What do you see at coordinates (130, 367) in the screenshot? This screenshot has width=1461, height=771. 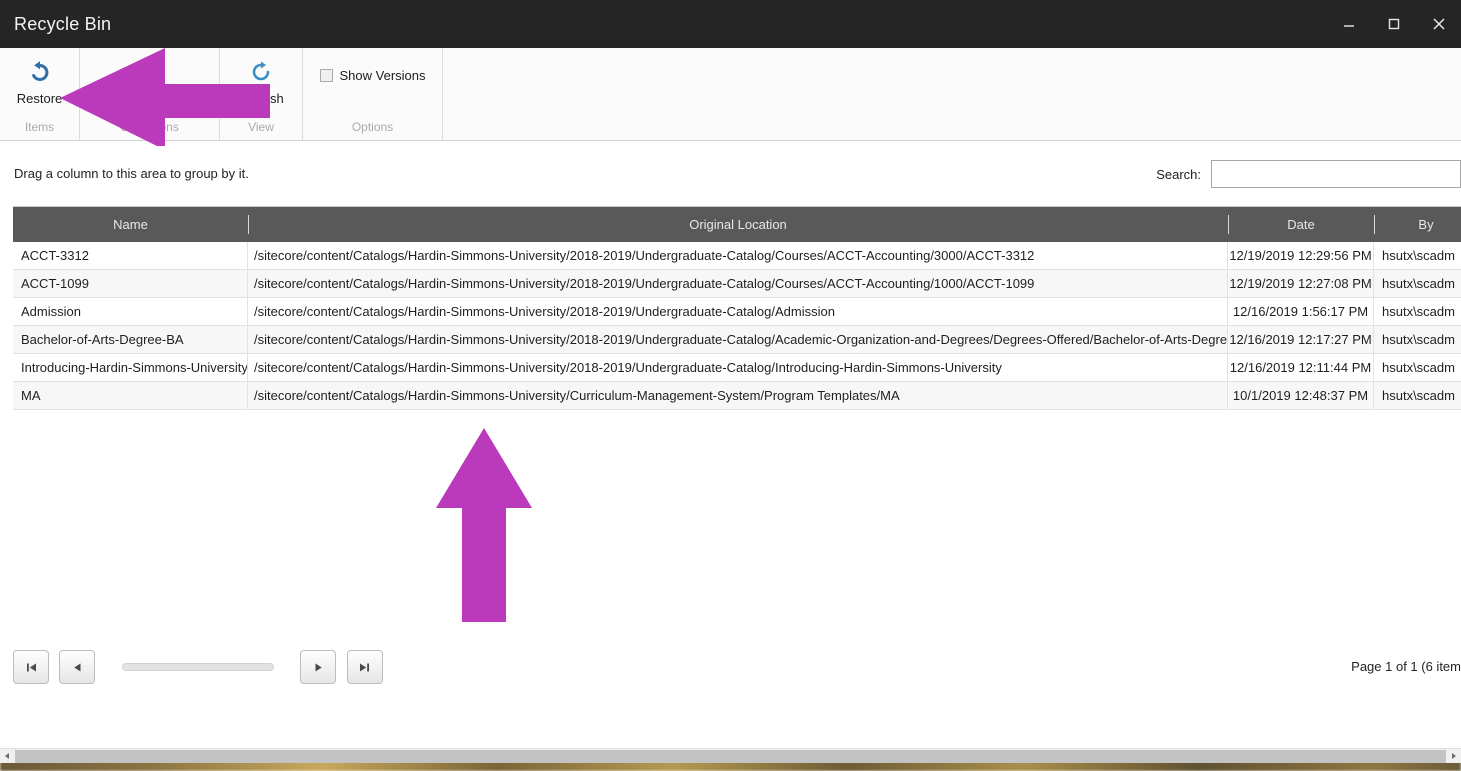 I see `cell-name: Introducing-Hardin-Simmons-University` at bounding box center [130, 367].